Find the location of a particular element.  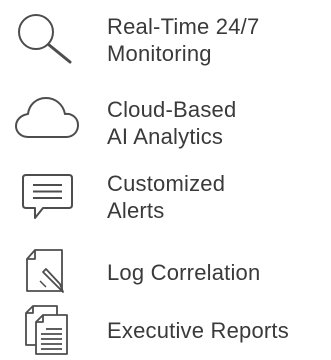

feature-label: Cloud-Based AI Analytics is located at coordinates (171, 123).